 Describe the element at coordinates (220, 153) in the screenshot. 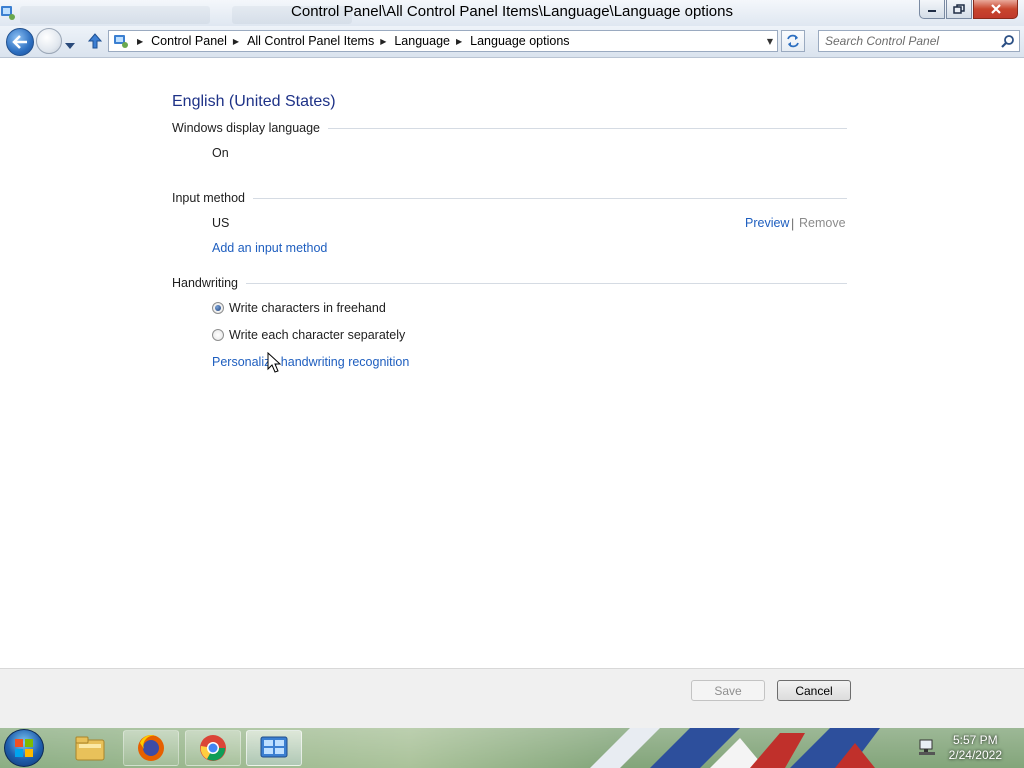

I see `display-language-status: On` at that location.